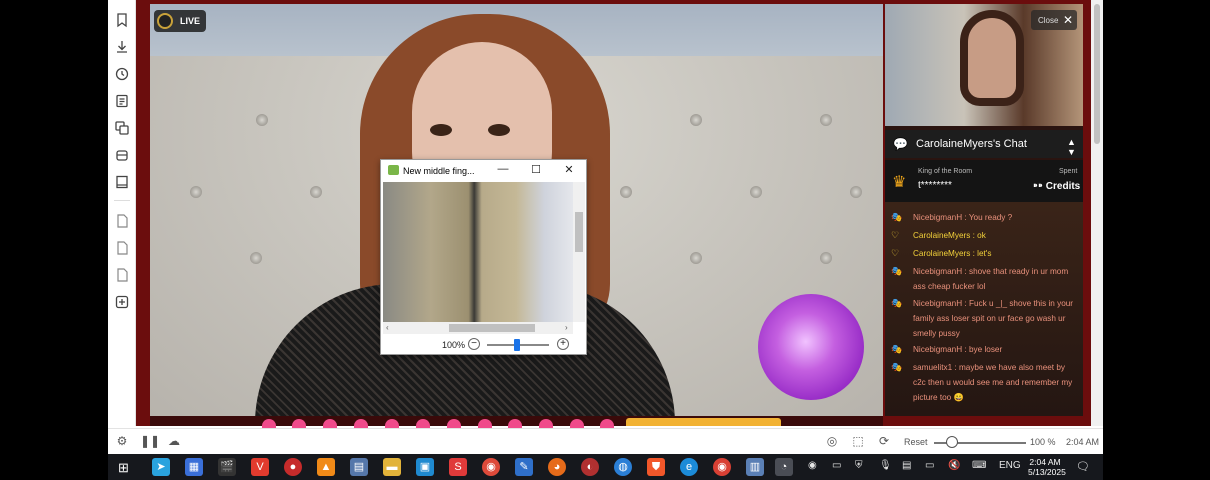  What do you see at coordinates (122, 200) in the screenshot?
I see `sidebar-divider` at bounding box center [122, 200].